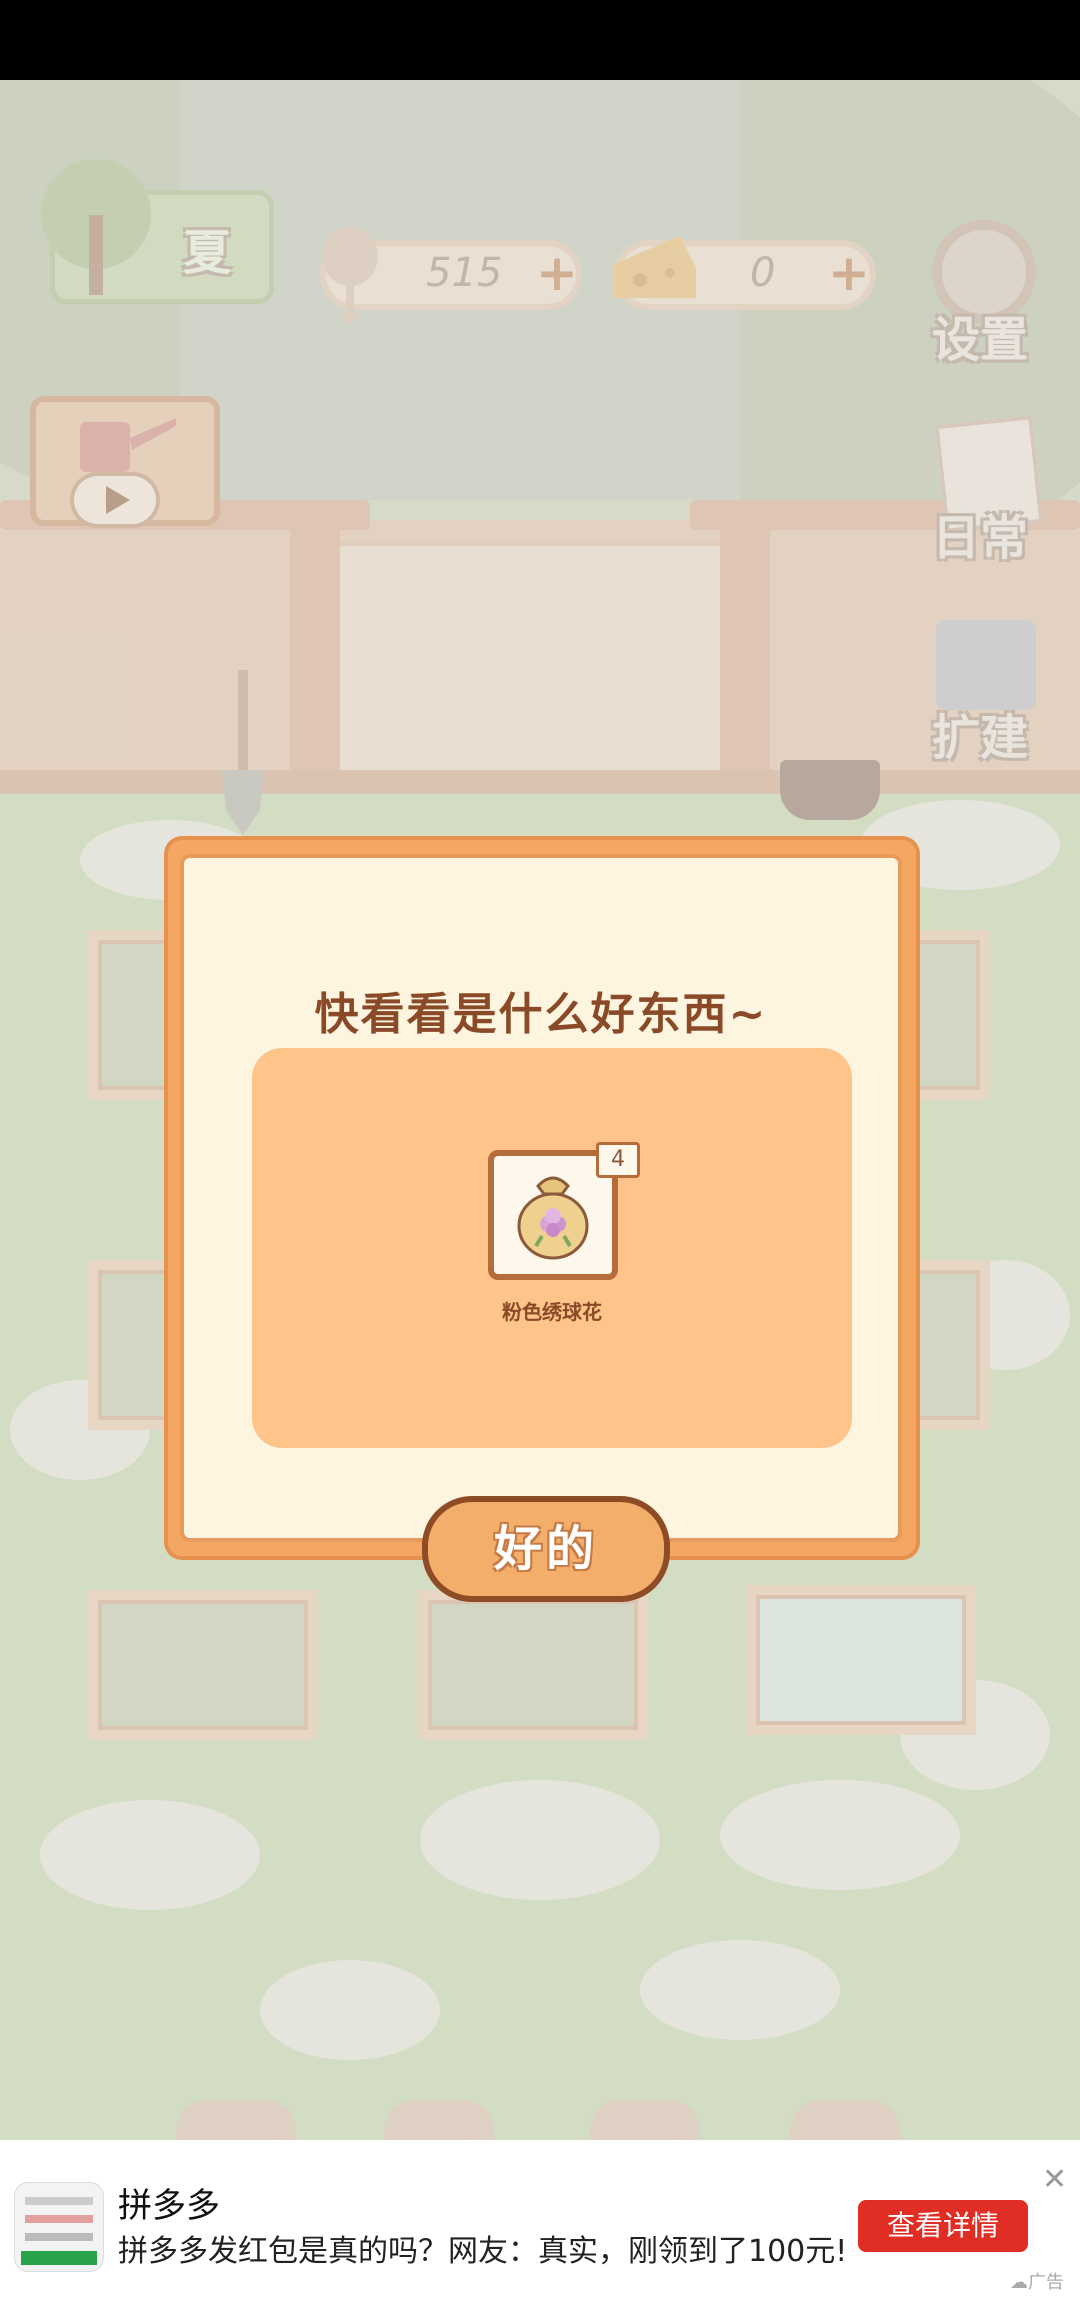 The height and width of the screenshot is (2312, 1080). I want to click on ad-title: 拼多多, so click(169, 2202).